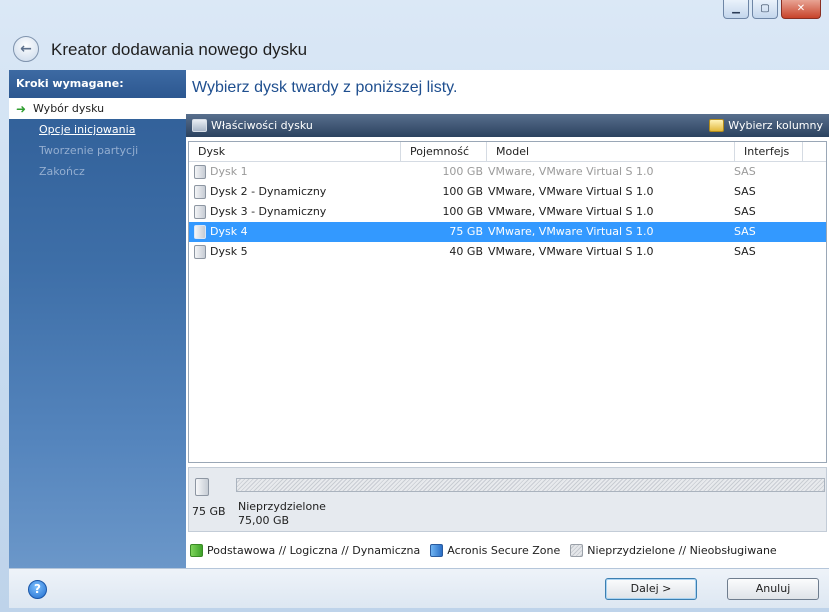 This screenshot has width=829, height=612. Describe the element at coordinates (651, 589) in the screenshot. I see `next-button: Dalej >` at that location.